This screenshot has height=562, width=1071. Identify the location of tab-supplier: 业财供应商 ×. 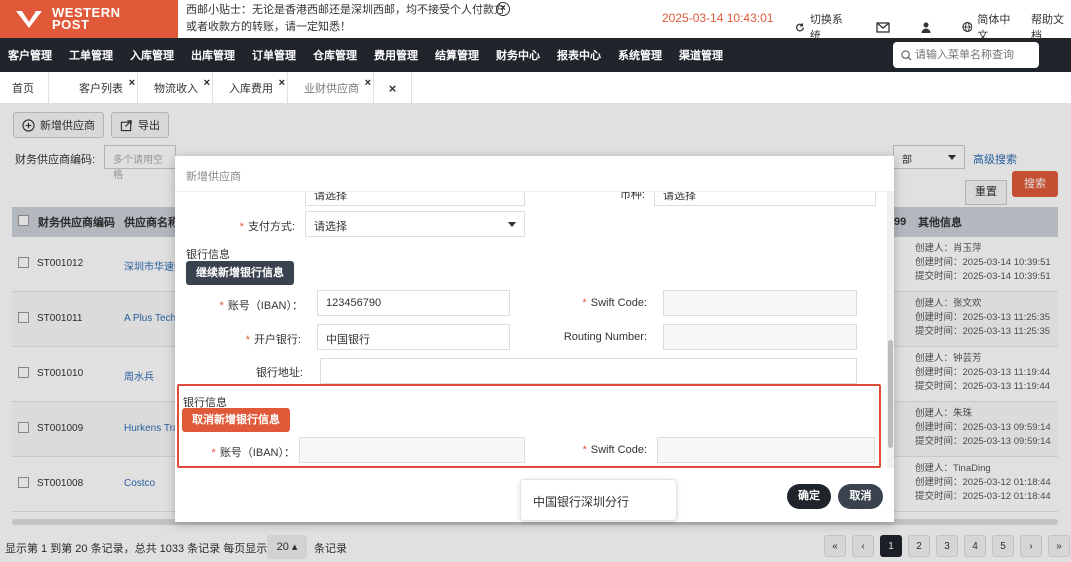
(331, 88).